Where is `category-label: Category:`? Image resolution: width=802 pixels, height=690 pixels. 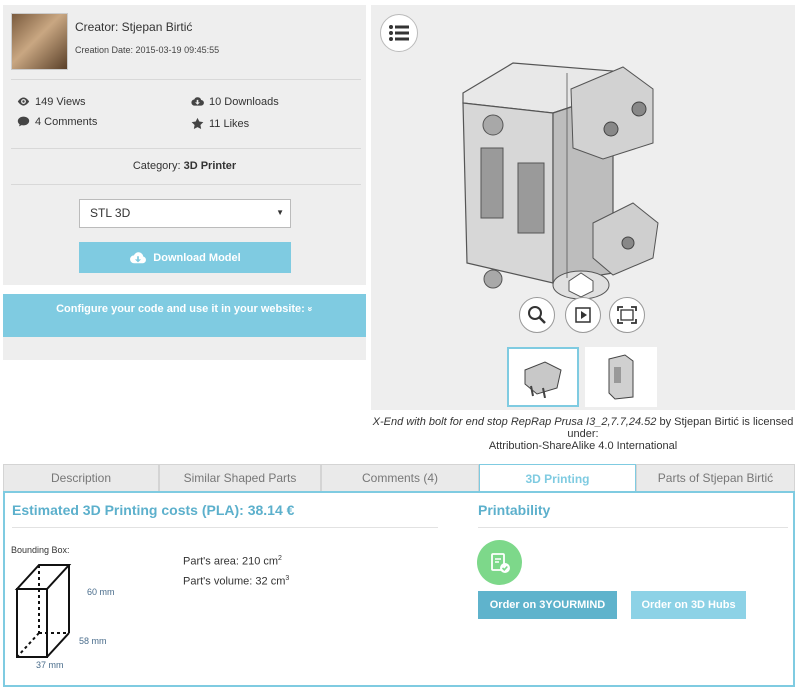
category-label: Category: is located at coordinates (156, 166).